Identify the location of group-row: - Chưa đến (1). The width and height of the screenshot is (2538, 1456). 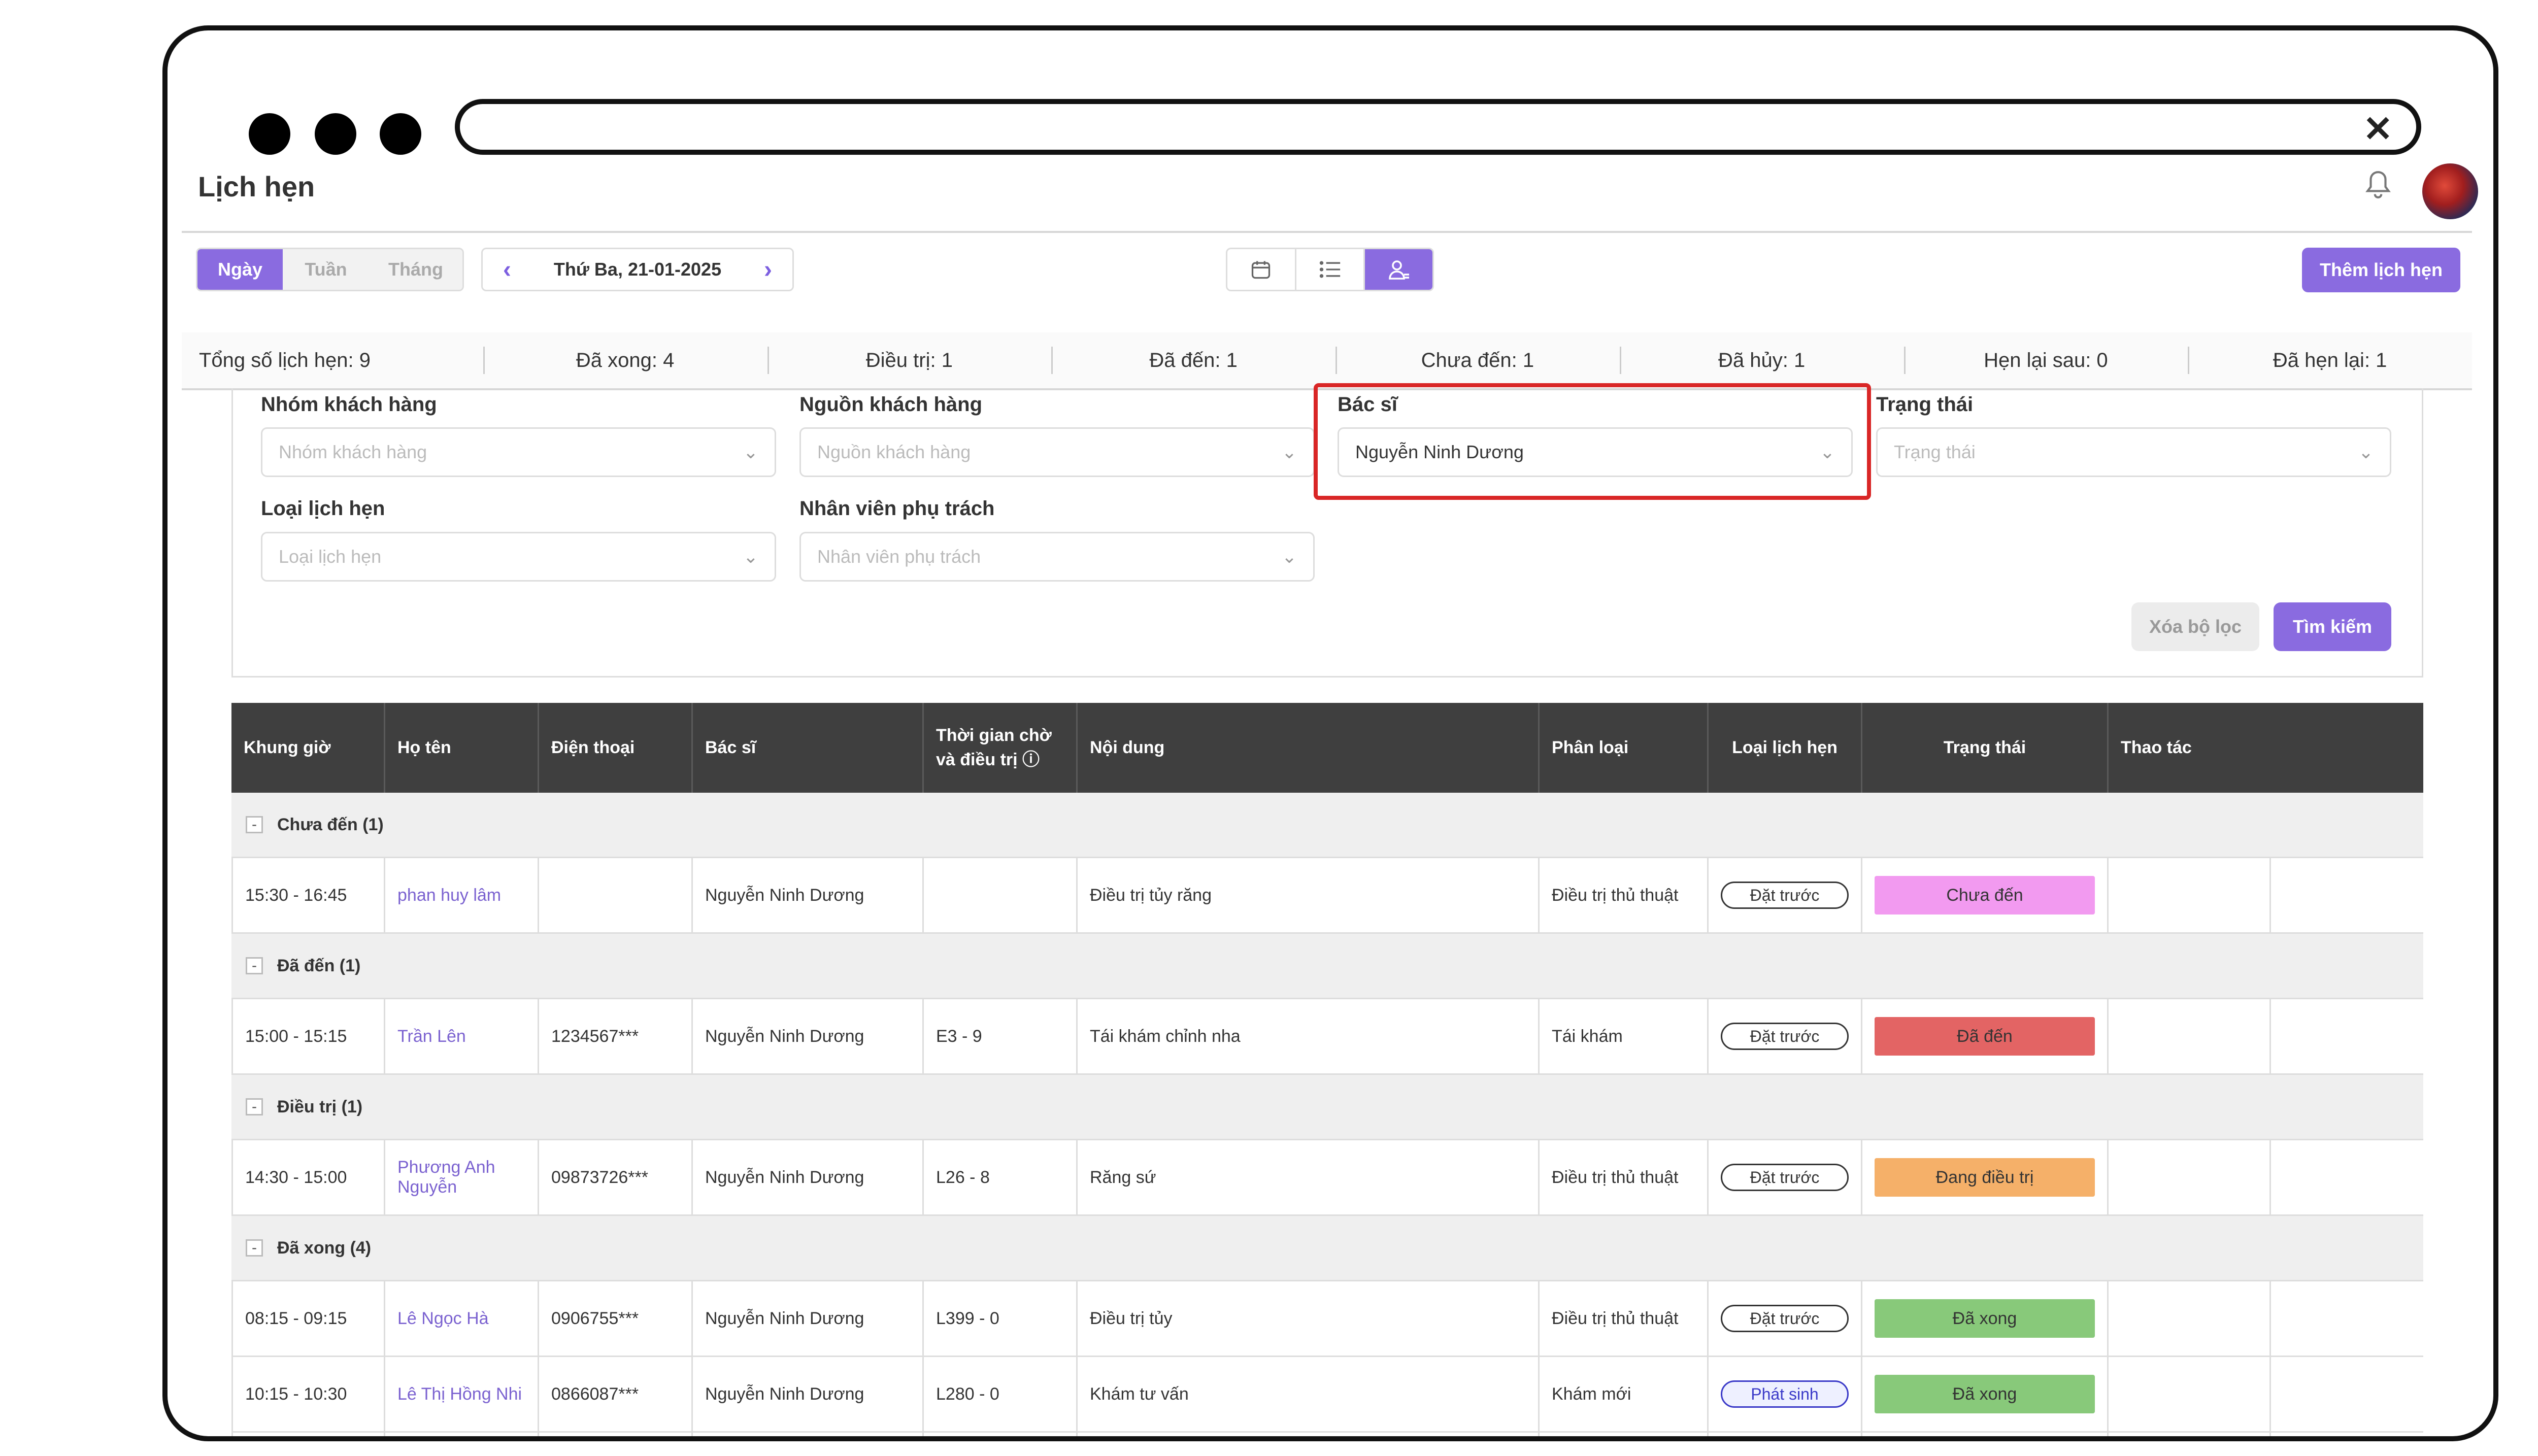
(1327, 825).